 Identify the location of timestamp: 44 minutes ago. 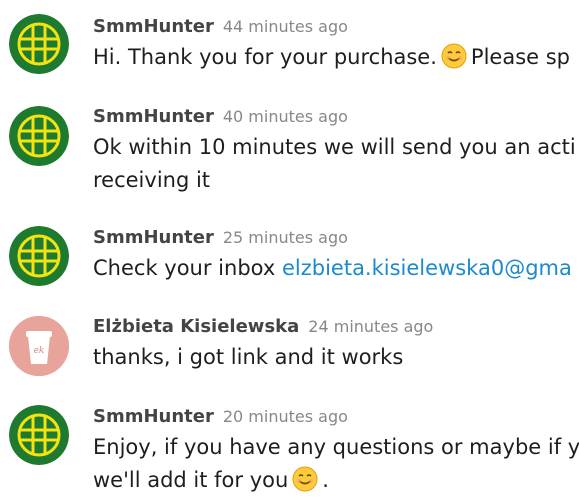
(285, 26).